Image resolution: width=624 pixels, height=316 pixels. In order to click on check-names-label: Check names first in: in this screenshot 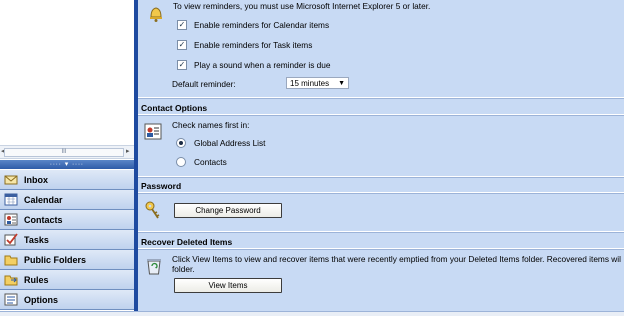, I will do `click(211, 125)`.